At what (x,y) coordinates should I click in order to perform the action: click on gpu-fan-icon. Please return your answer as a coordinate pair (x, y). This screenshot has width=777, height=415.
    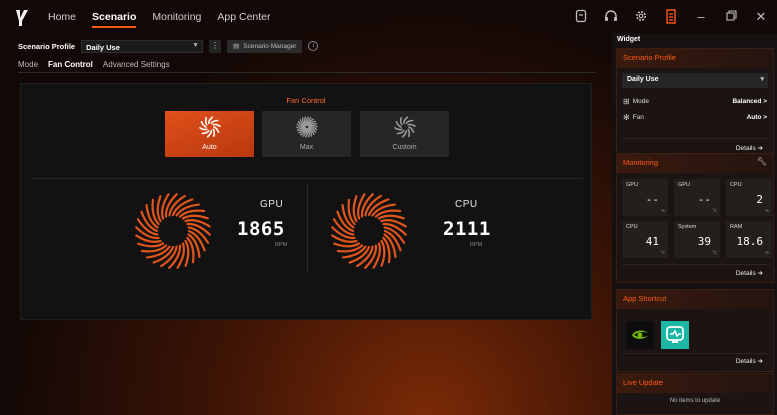
    Looking at the image, I should click on (173, 231).